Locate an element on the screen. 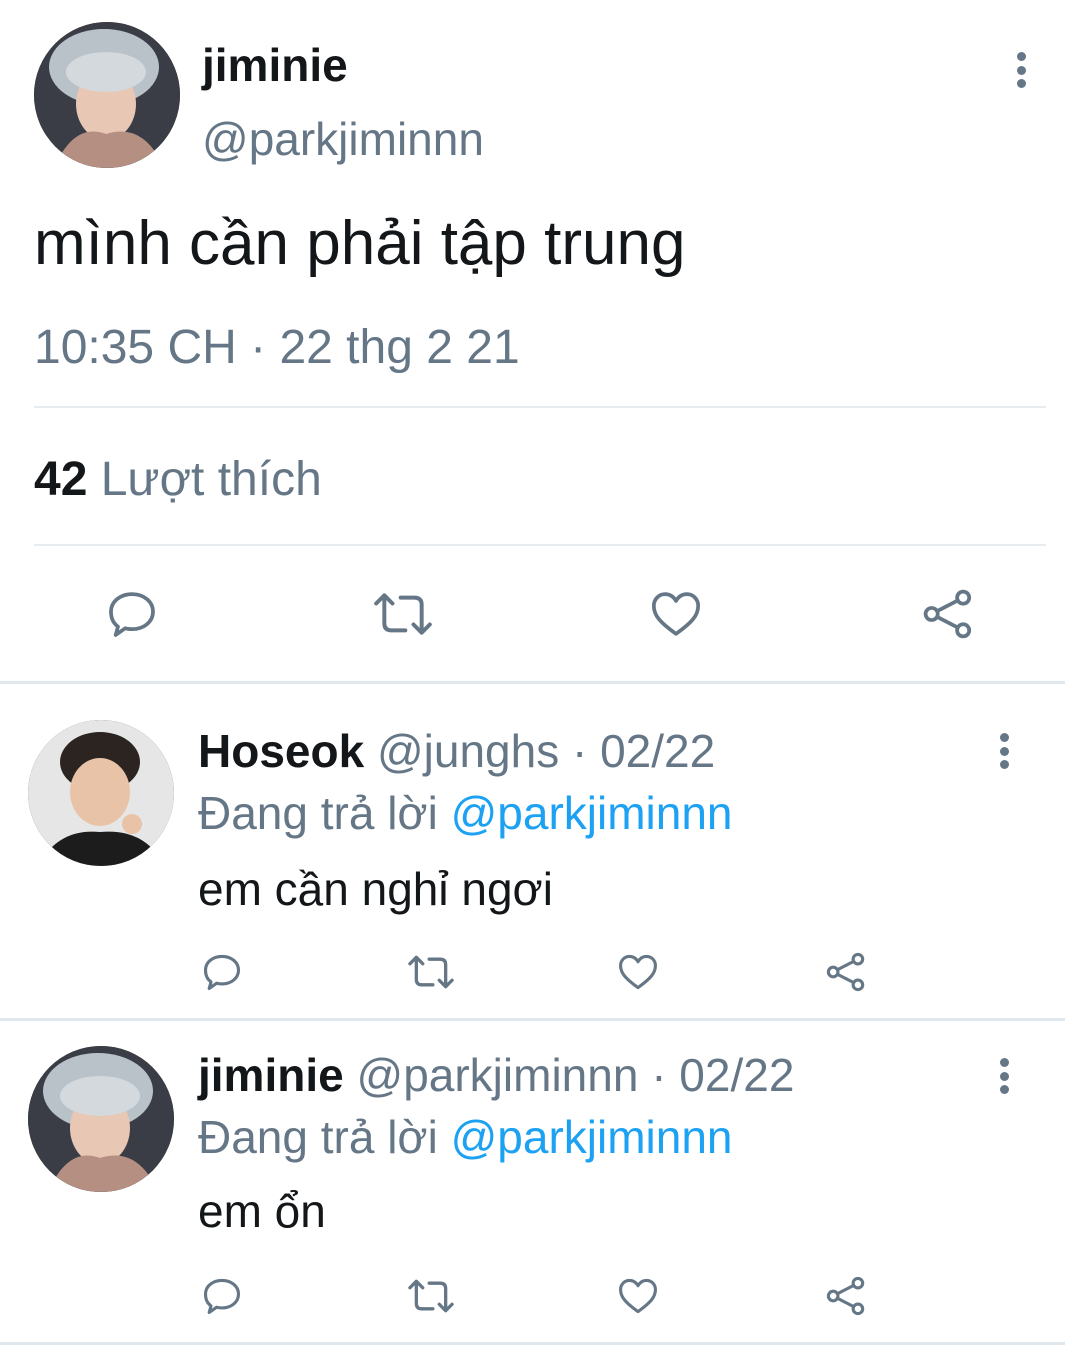 The width and height of the screenshot is (1065, 1347). avatar-reply-2-image is located at coordinates (101, 1119).